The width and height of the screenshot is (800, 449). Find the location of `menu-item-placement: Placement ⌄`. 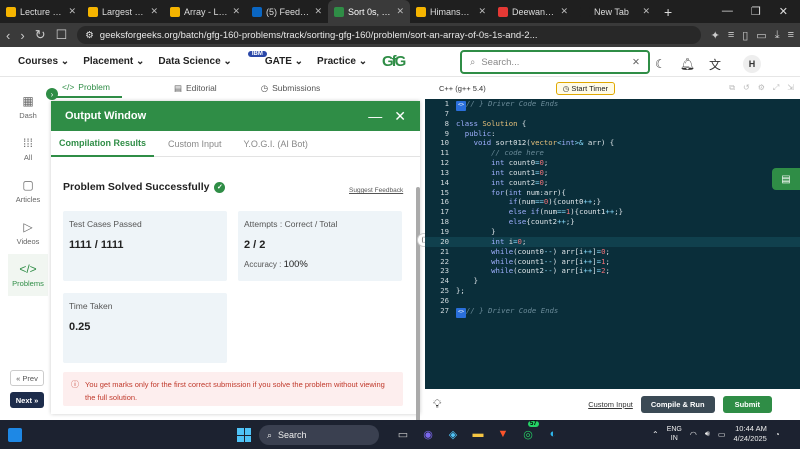

menu-item-placement: Placement ⌄ is located at coordinates (113, 61).